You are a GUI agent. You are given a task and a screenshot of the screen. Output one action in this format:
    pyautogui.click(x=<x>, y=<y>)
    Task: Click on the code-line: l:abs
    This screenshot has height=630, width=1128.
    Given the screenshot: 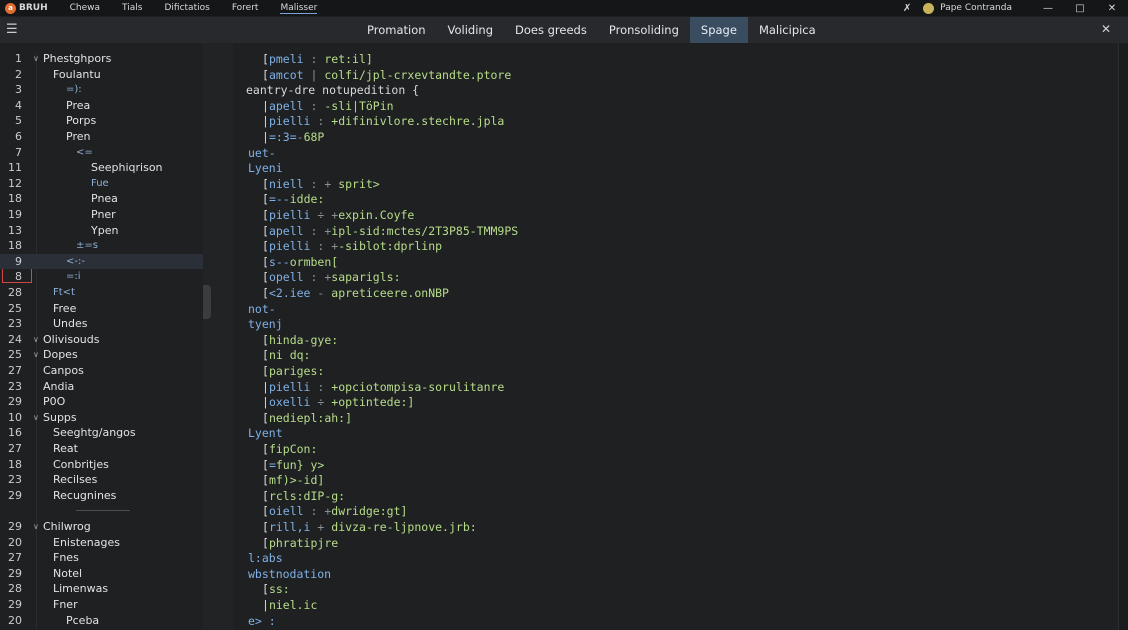 What is the action you would take?
    pyautogui.click(x=265, y=559)
    